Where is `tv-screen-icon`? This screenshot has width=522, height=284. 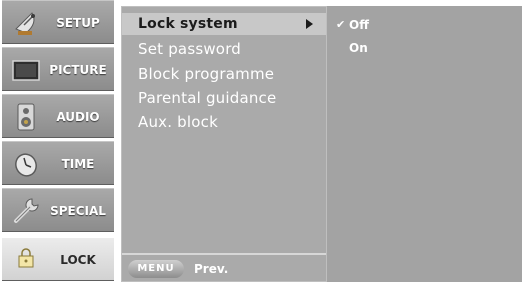 tv-screen-icon is located at coordinates (26, 70).